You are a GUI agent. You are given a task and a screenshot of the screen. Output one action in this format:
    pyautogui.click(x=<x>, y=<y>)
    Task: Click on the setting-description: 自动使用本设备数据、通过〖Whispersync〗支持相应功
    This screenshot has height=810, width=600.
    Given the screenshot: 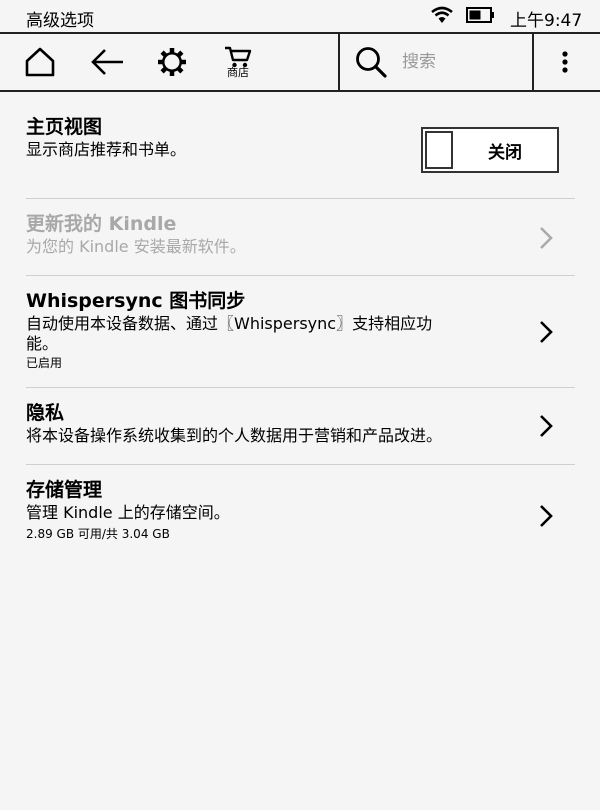 What is the action you would take?
    pyautogui.click(x=229, y=323)
    